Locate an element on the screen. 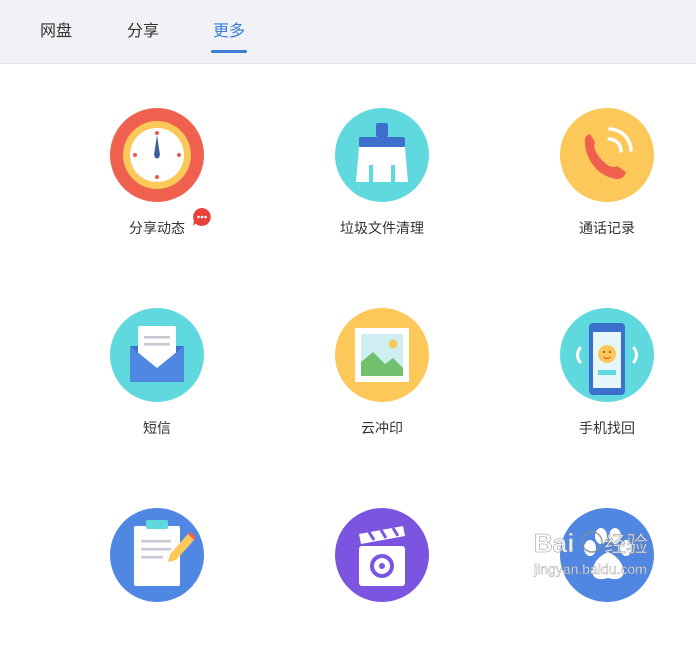  grid-item-notes is located at coordinates (157, 583).